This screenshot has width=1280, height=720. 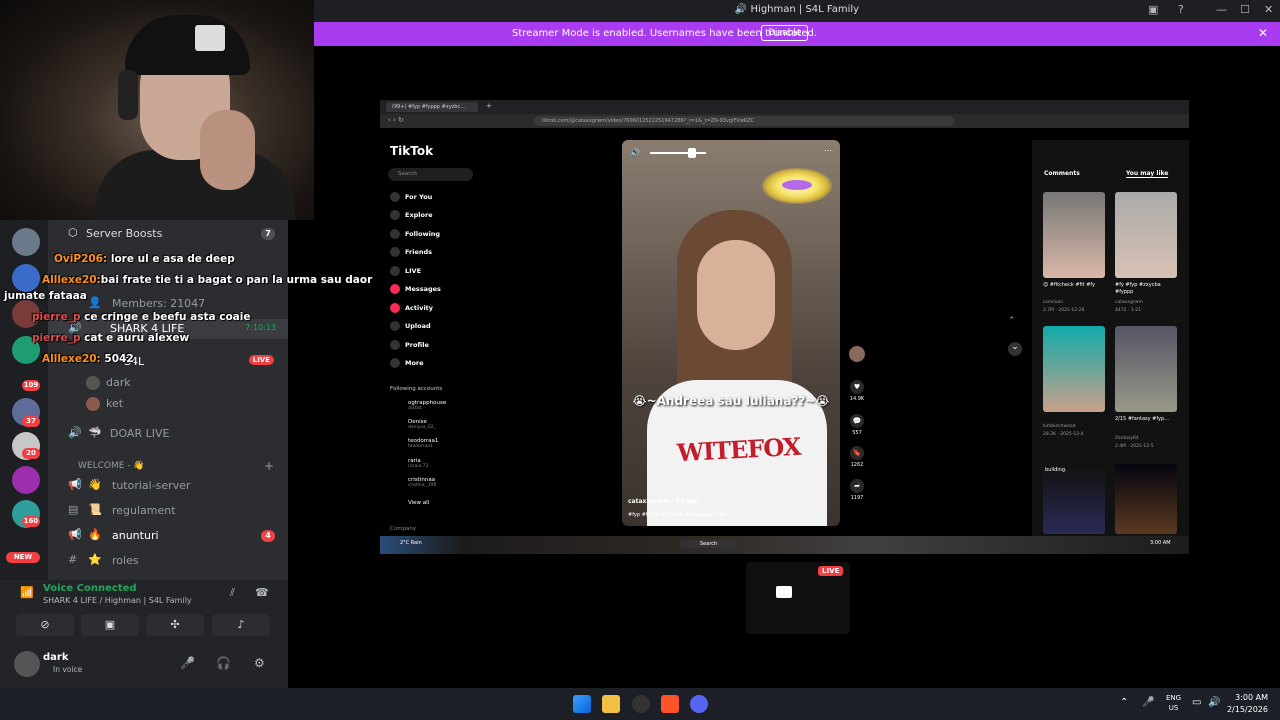 I want to click on server-boosts: ⬡ Server Boosts 7, so click(x=168, y=234).